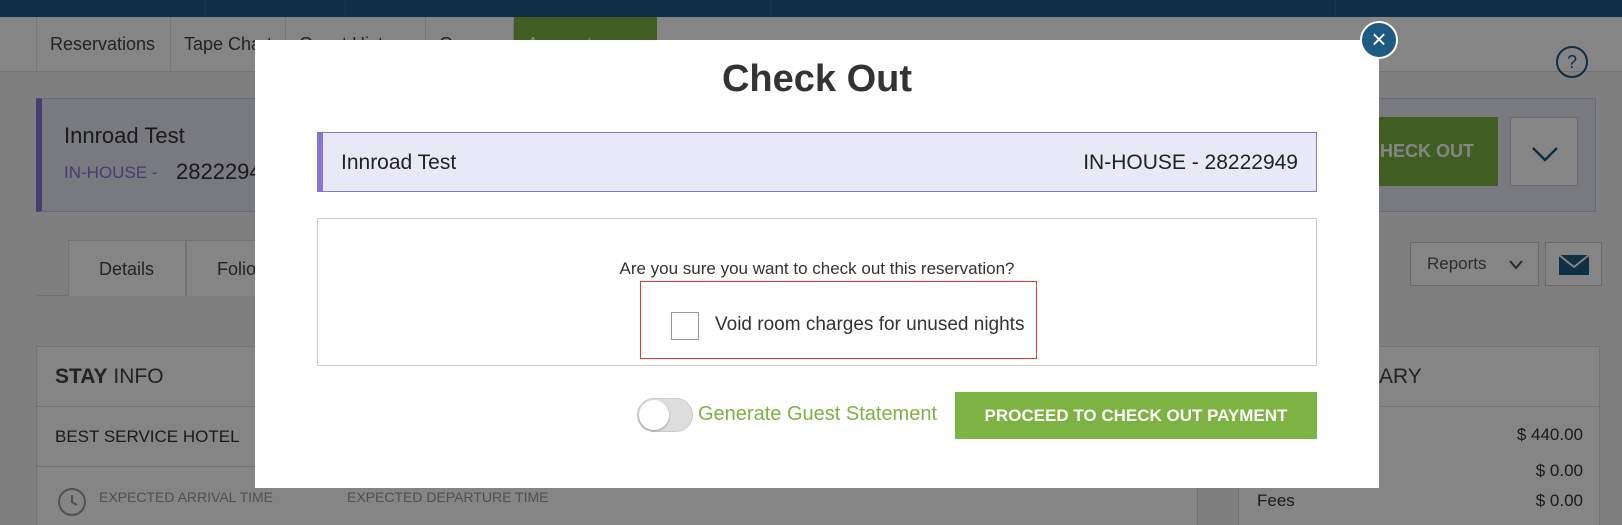 The width and height of the screenshot is (1622, 525). I want to click on toggle-knob, so click(654, 415).